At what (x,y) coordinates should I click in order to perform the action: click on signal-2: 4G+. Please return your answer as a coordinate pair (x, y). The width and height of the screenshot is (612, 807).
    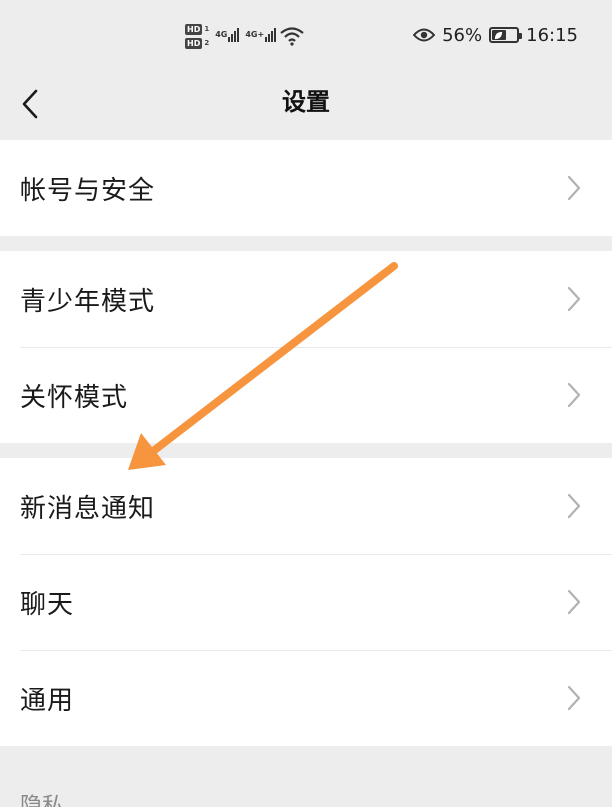
    Looking at the image, I should click on (261, 36).